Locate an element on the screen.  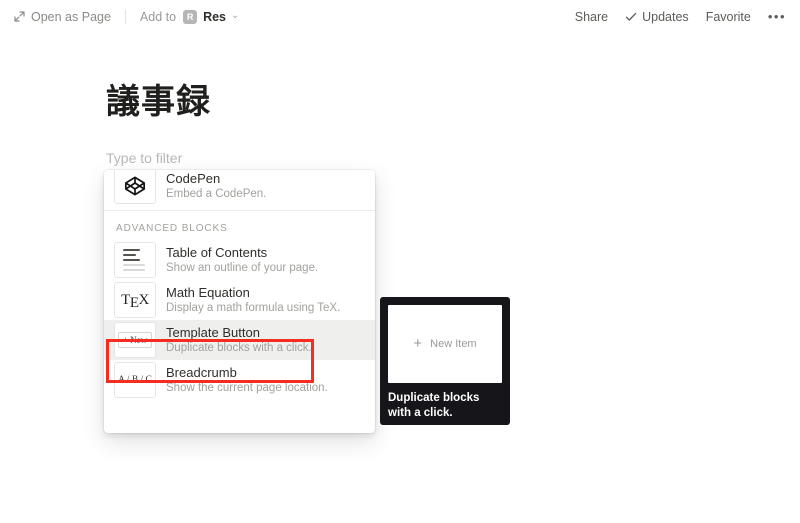
menu-section-label: ADVANCED BLOCKS is located at coordinates (172, 228).